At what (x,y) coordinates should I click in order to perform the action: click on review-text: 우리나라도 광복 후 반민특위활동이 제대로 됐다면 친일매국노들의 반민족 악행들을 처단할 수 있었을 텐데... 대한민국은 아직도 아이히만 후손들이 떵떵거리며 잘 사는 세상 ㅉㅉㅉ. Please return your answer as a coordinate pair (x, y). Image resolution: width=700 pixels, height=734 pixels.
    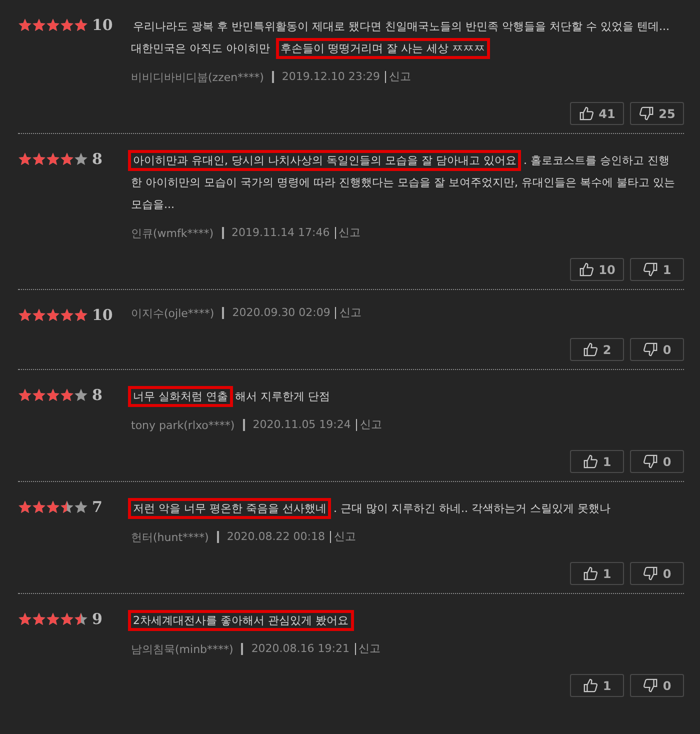
    Looking at the image, I should click on (405, 38).